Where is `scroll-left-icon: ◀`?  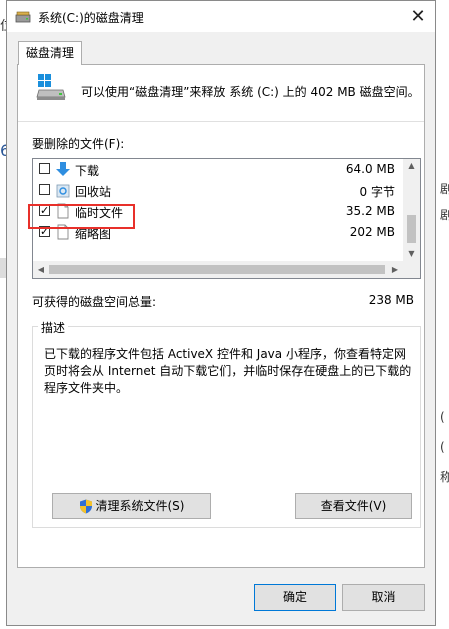 scroll-left-icon: ◀ is located at coordinates (41, 269).